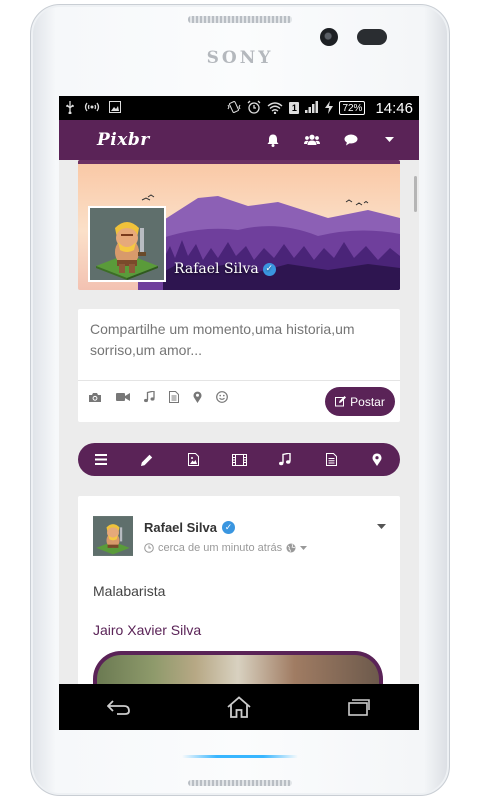 The image size is (480, 800). I want to click on post-author-row: Rafael Silva ✓, so click(189, 527).